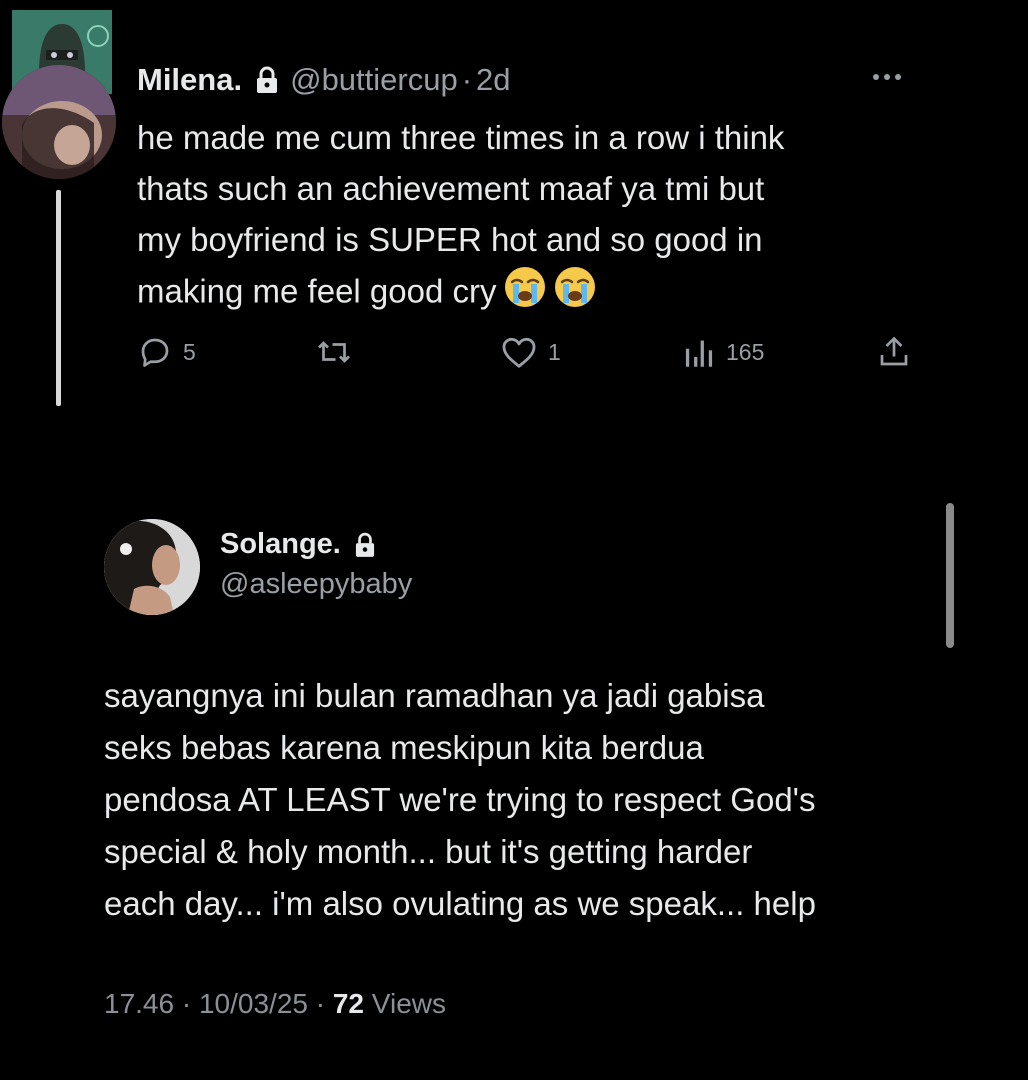 This screenshot has width=1028, height=1080. What do you see at coordinates (699, 352) in the screenshot?
I see `views-icon` at bounding box center [699, 352].